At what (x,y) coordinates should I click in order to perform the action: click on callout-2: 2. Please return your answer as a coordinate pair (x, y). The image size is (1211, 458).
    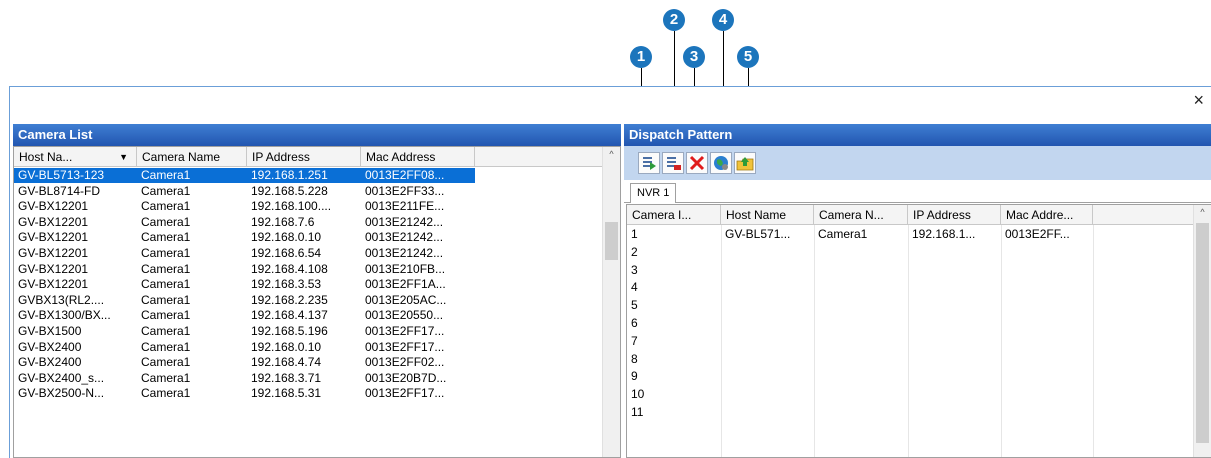
    Looking at the image, I should click on (674, 20).